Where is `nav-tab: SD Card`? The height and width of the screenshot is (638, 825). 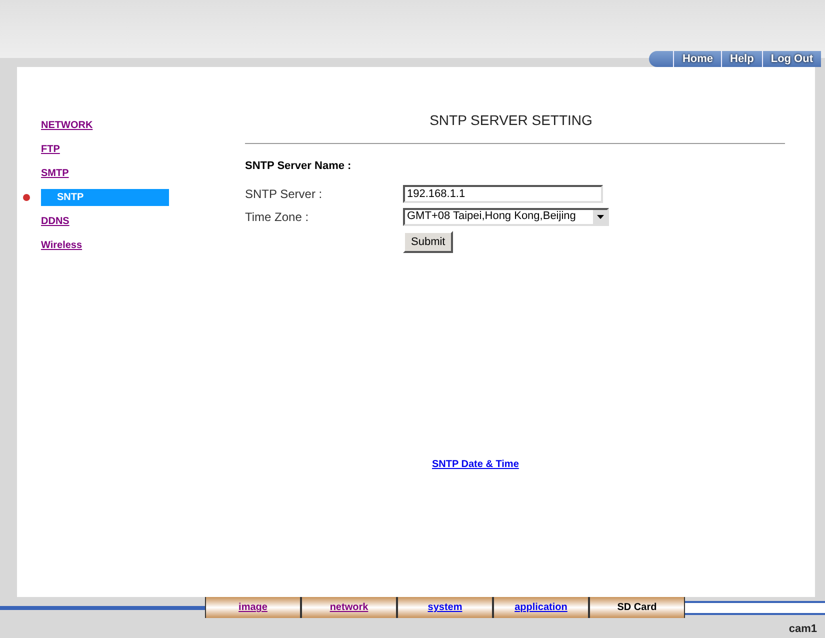 nav-tab: SD Card is located at coordinates (637, 607).